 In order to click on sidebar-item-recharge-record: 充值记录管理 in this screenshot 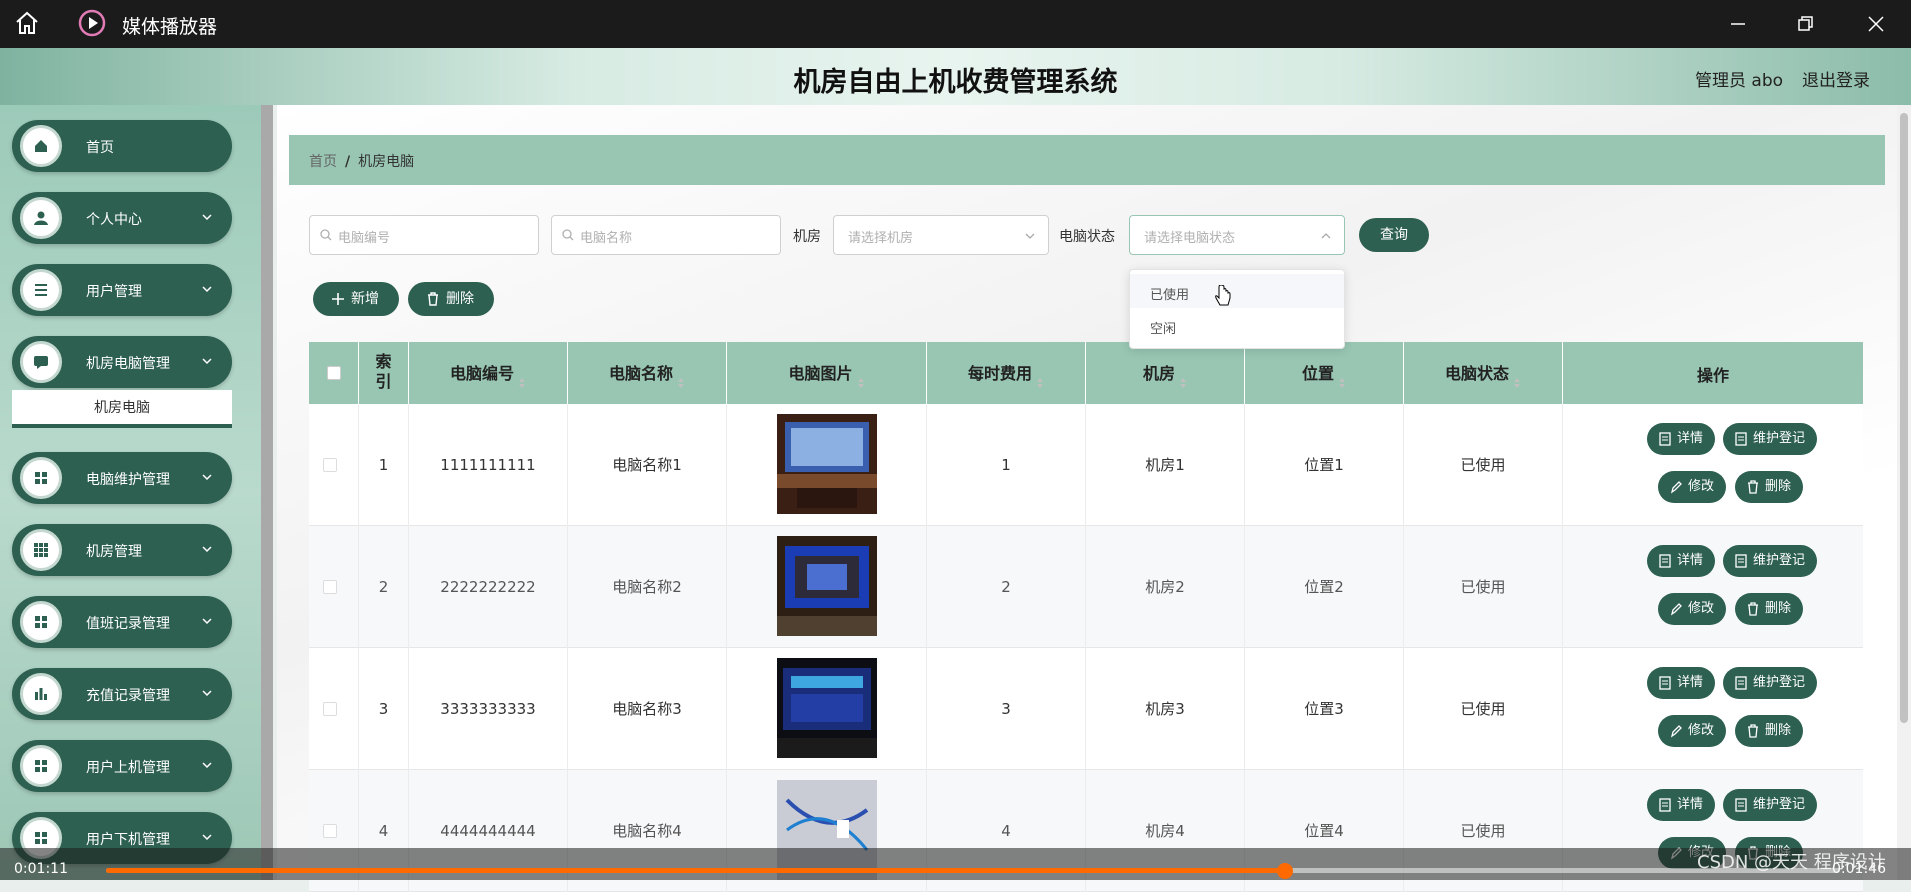, I will do `click(122, 694)`.